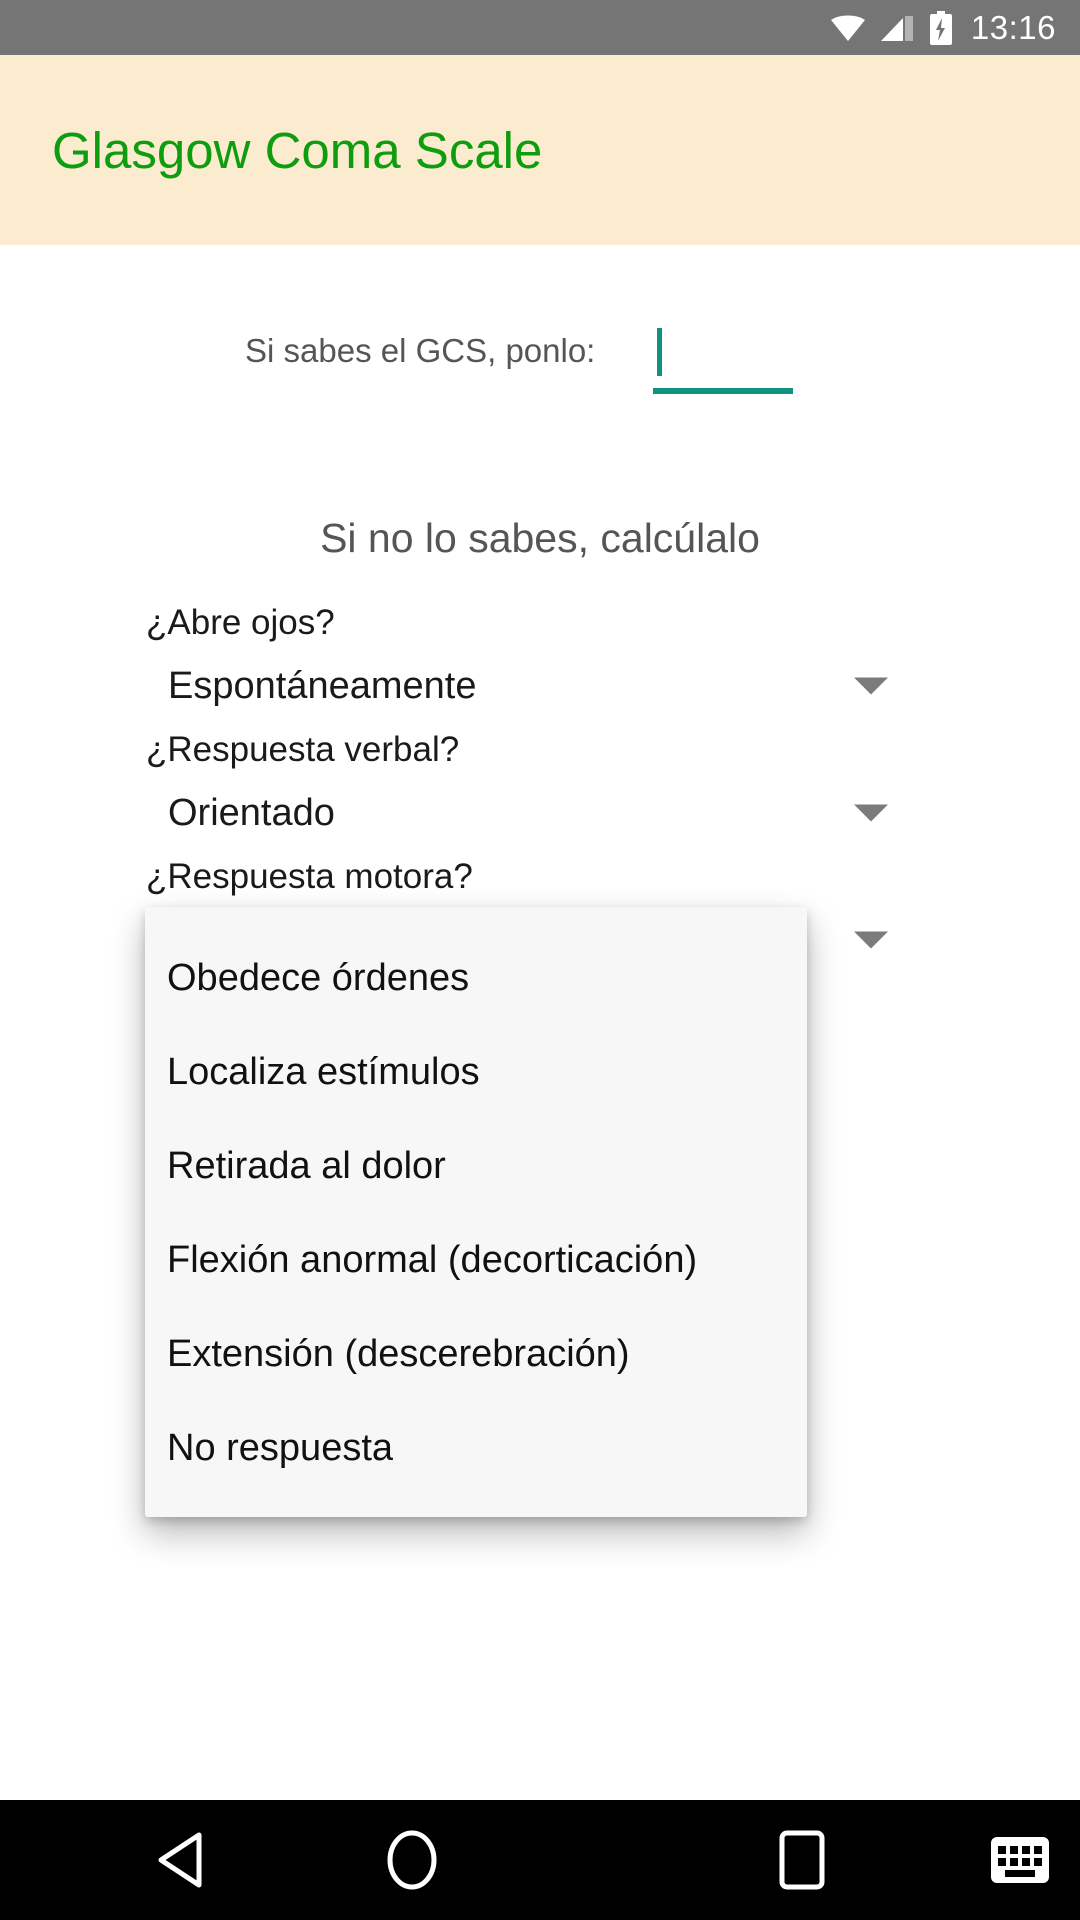 The width and height of the screenshot is (1080, 1920). I want to click on question-label-motor: ¿Respuesta motora?, so click(309, 876).